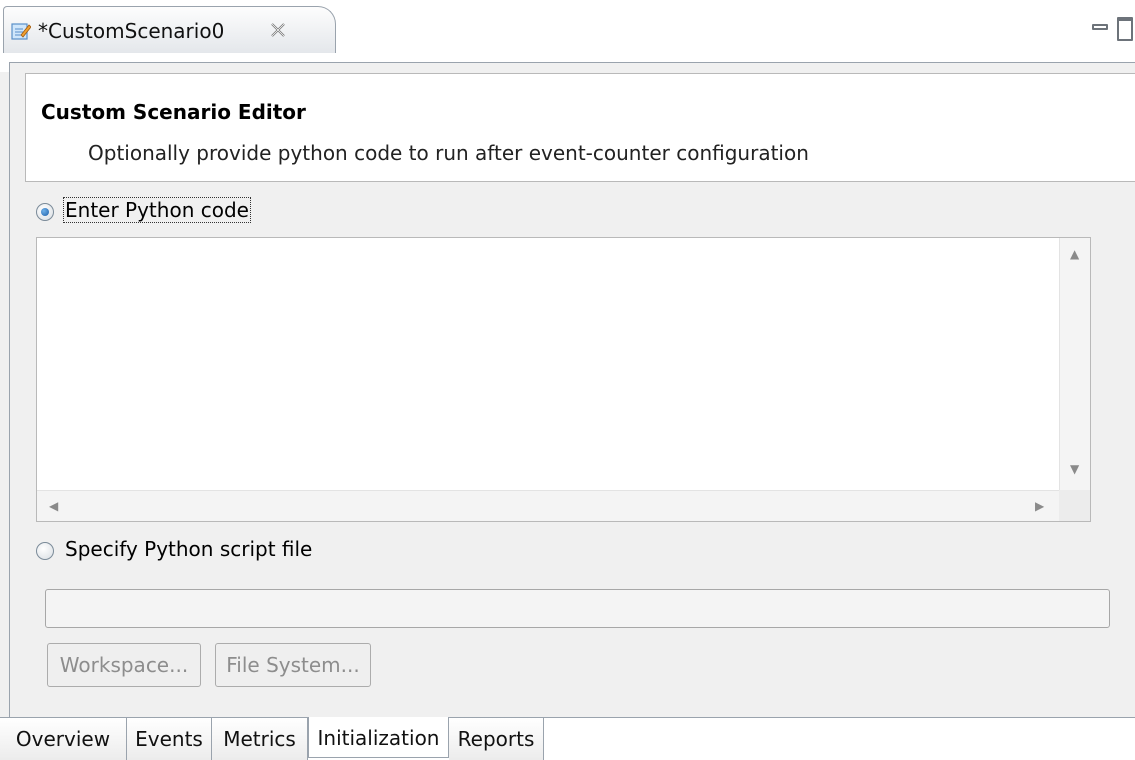  What do you see at coordinates (548, 505) in the screenshot?
I see `horizontal-scrollbar: ◀ ▶` at bounding box center [548, 505].